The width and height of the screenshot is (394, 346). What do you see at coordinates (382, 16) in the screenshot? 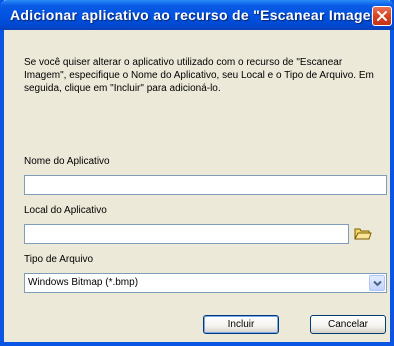
I see `close-button` at bounding box center [382, 16].